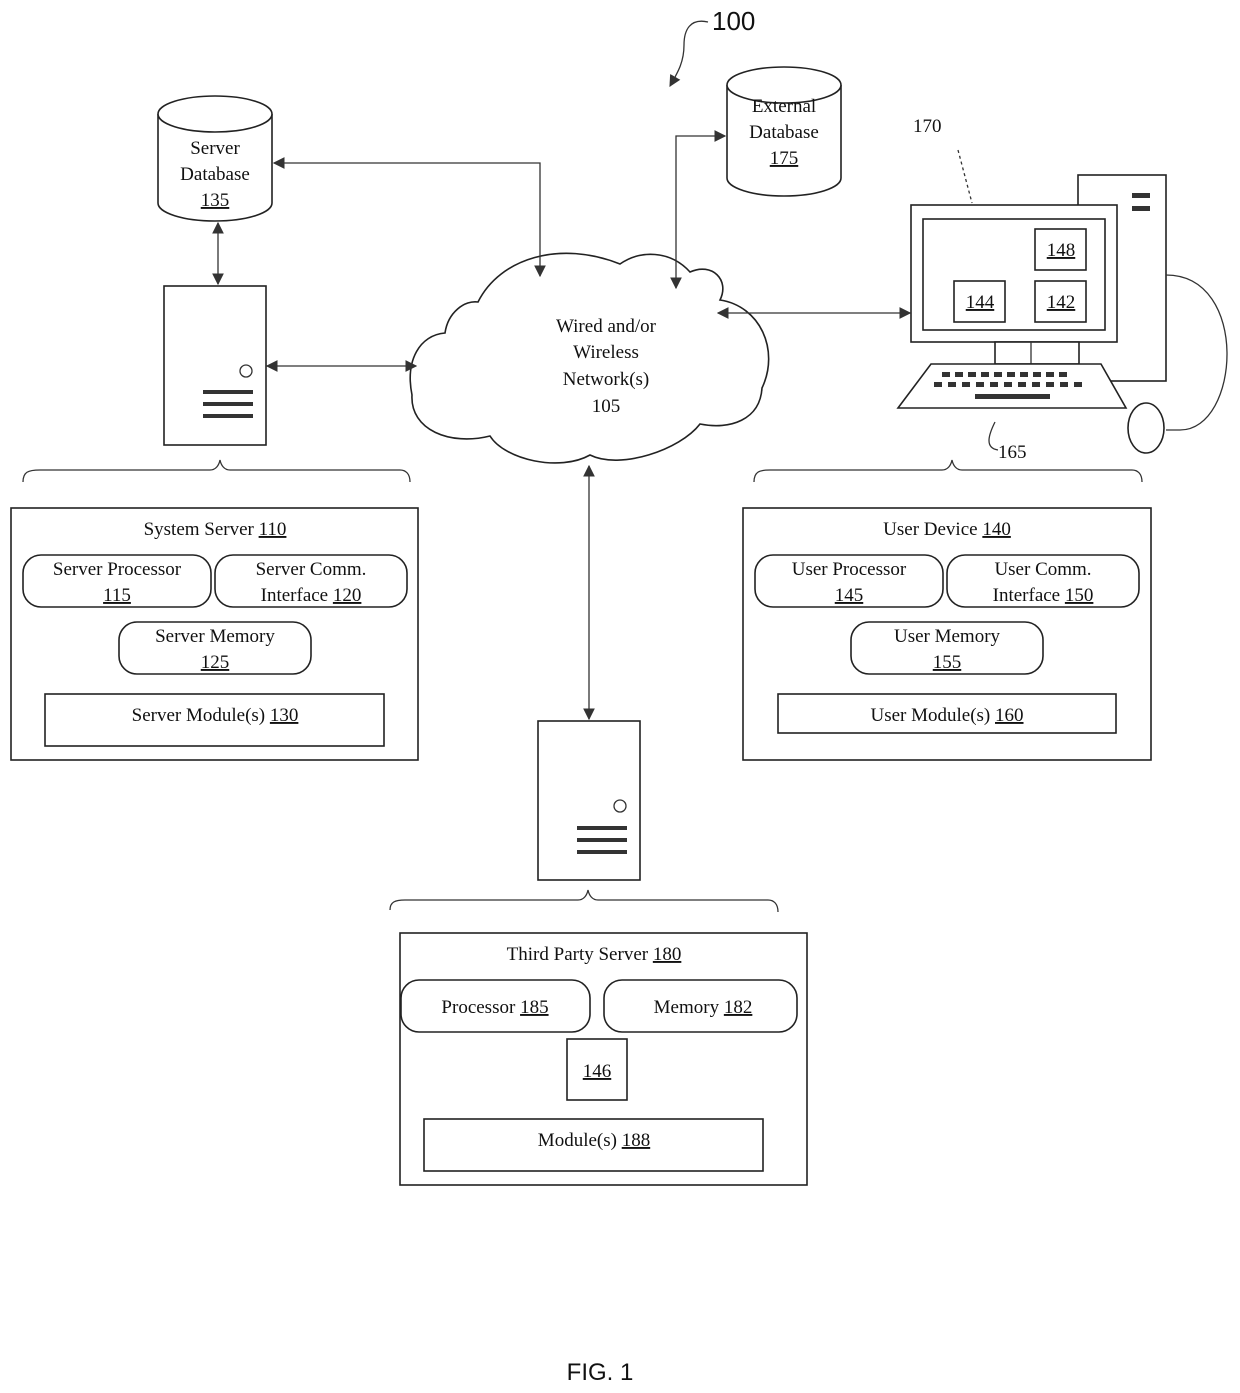  I want to click on screen-item-142-label: 142, so click(1061, 302).